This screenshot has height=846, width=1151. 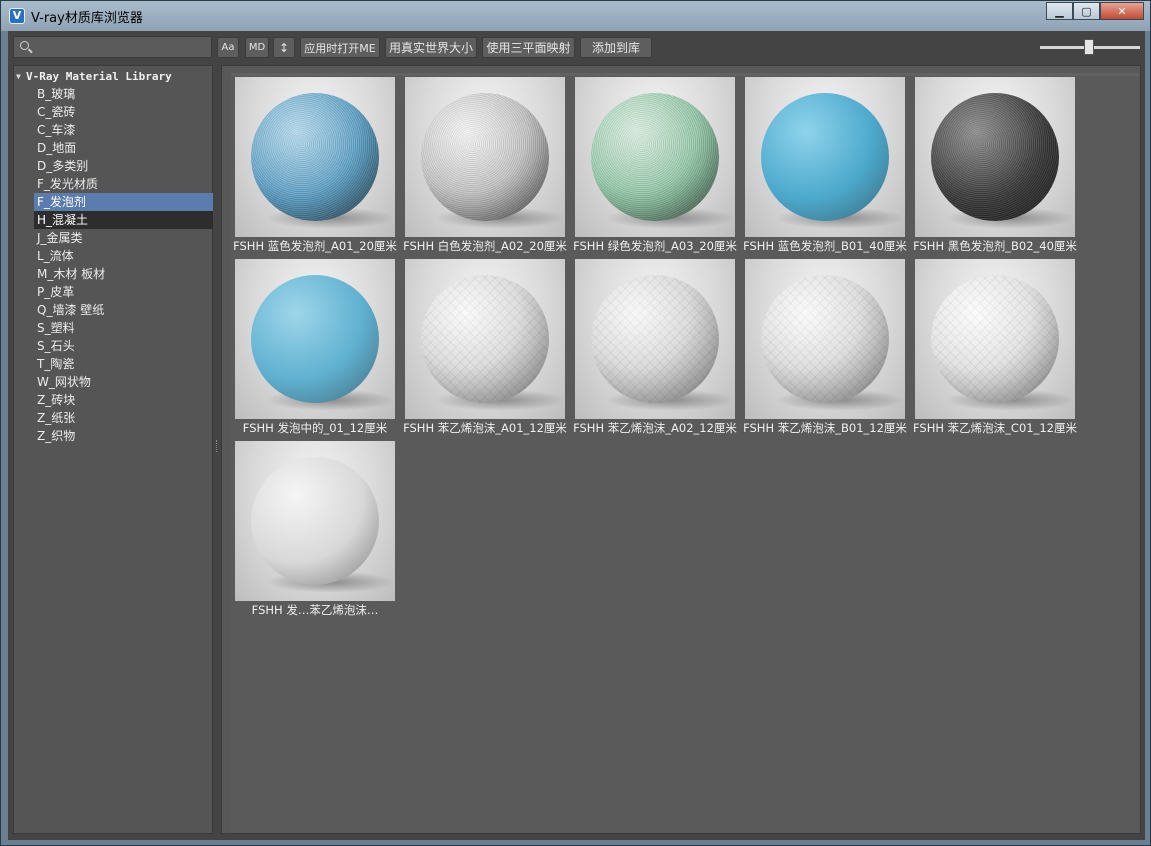 What do you see at coordinates (825, 246) in the screenshot?
I see `material-name: FSHH 蓝色发泡剂_B01_40厘米` at bounding box center [825, 246].